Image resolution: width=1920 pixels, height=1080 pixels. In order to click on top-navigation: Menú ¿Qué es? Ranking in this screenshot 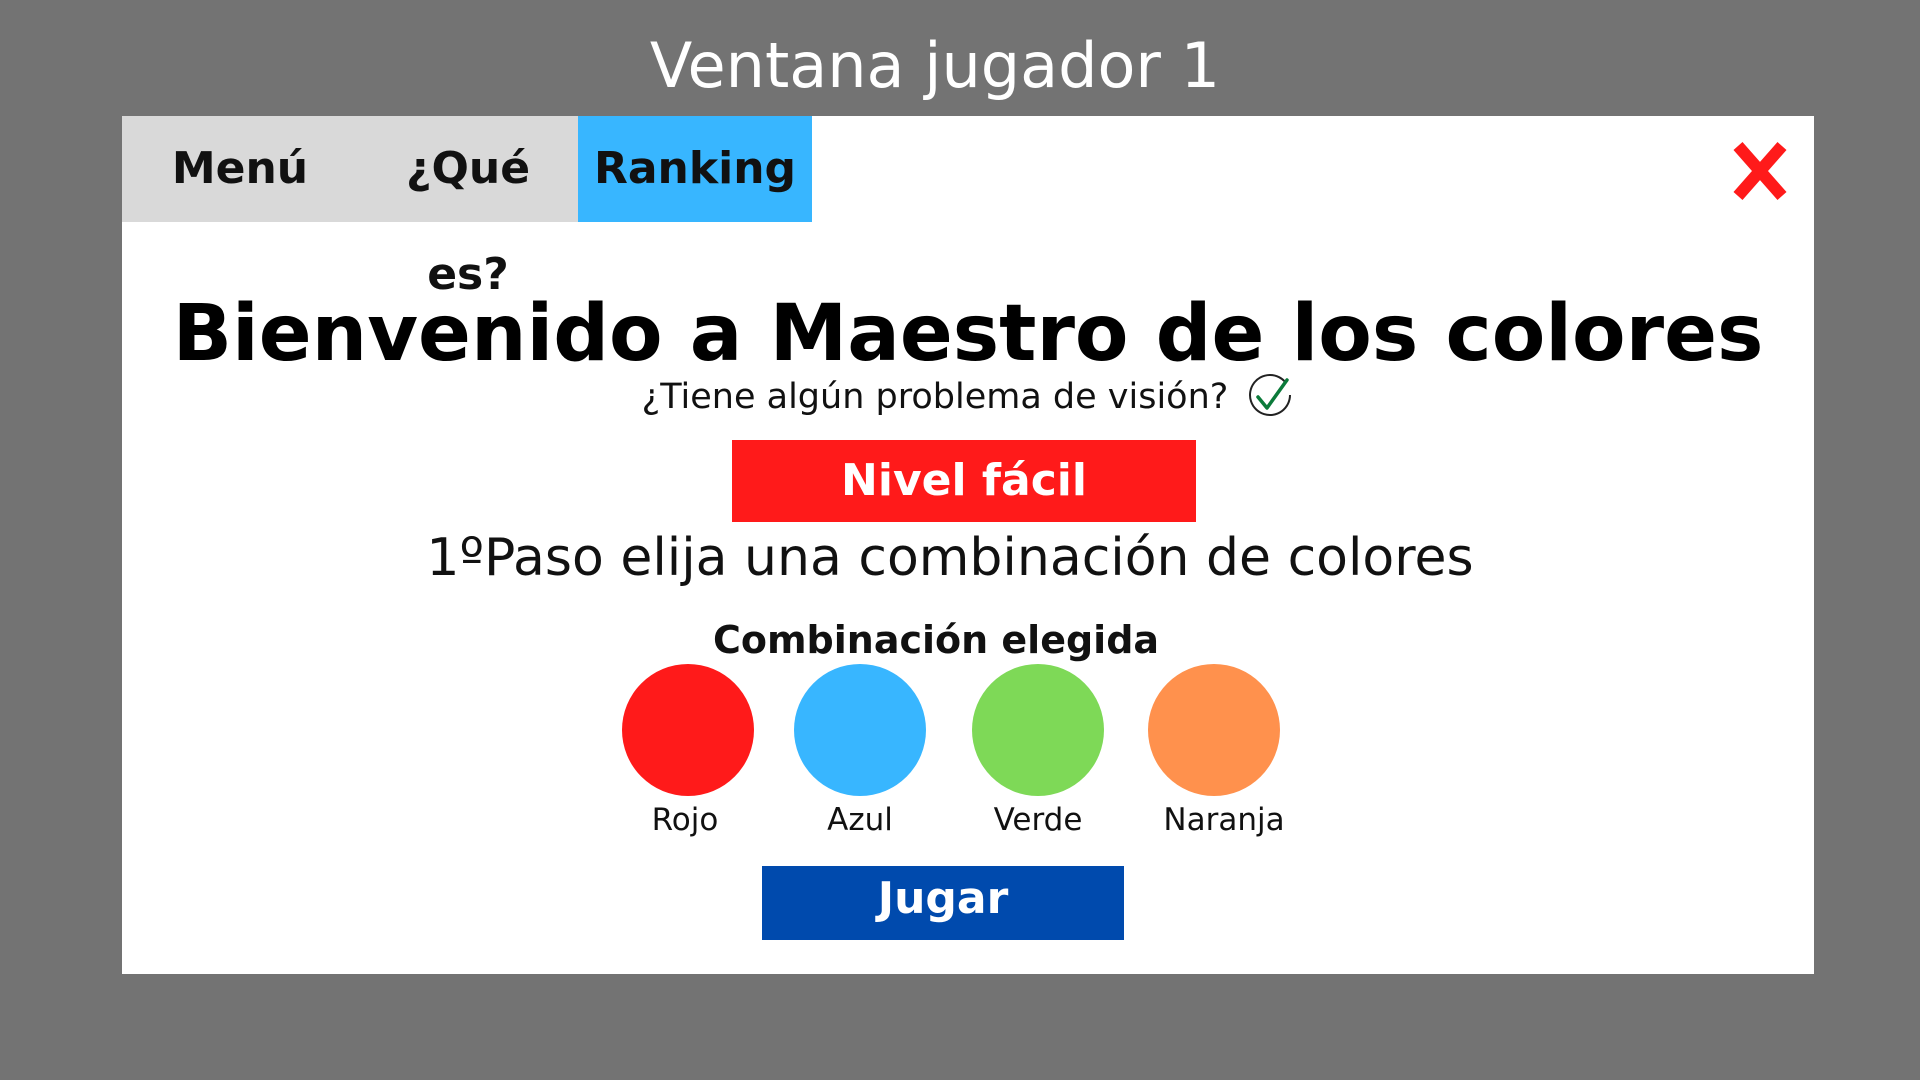, I will do `click(467, 208)`.